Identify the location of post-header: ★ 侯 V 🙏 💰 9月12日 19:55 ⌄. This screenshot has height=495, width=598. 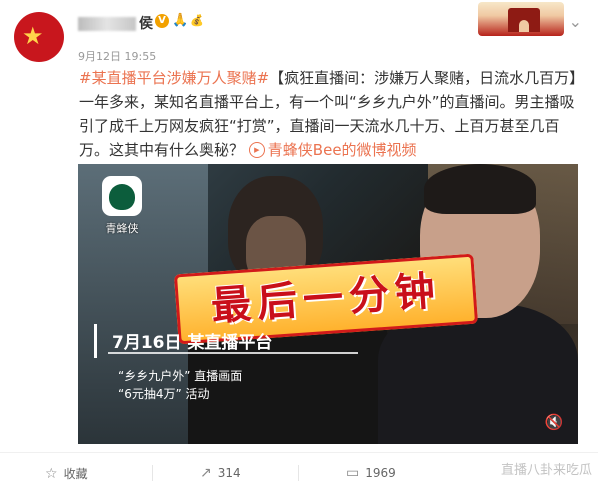
(299, 33).